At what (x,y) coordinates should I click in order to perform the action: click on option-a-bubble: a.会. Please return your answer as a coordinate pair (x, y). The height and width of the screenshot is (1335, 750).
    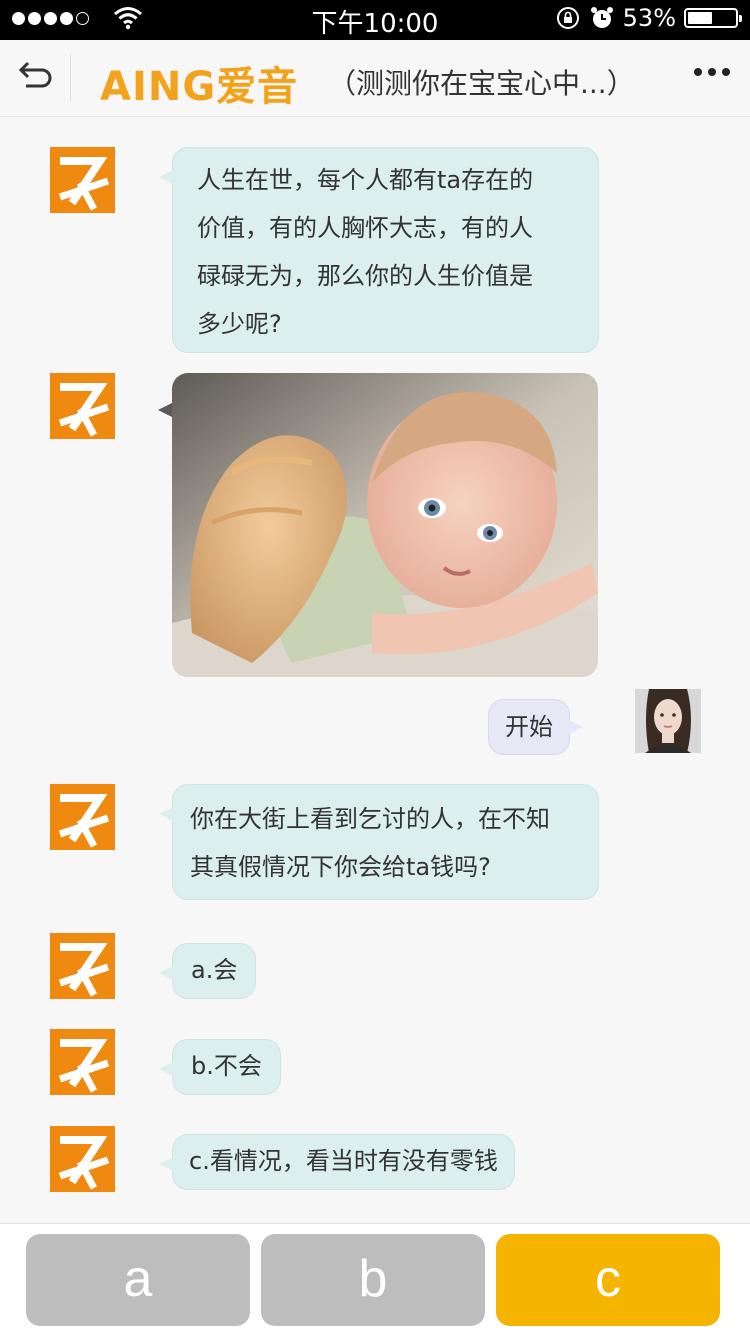
    Looking at the image, I should click on (207, 971).